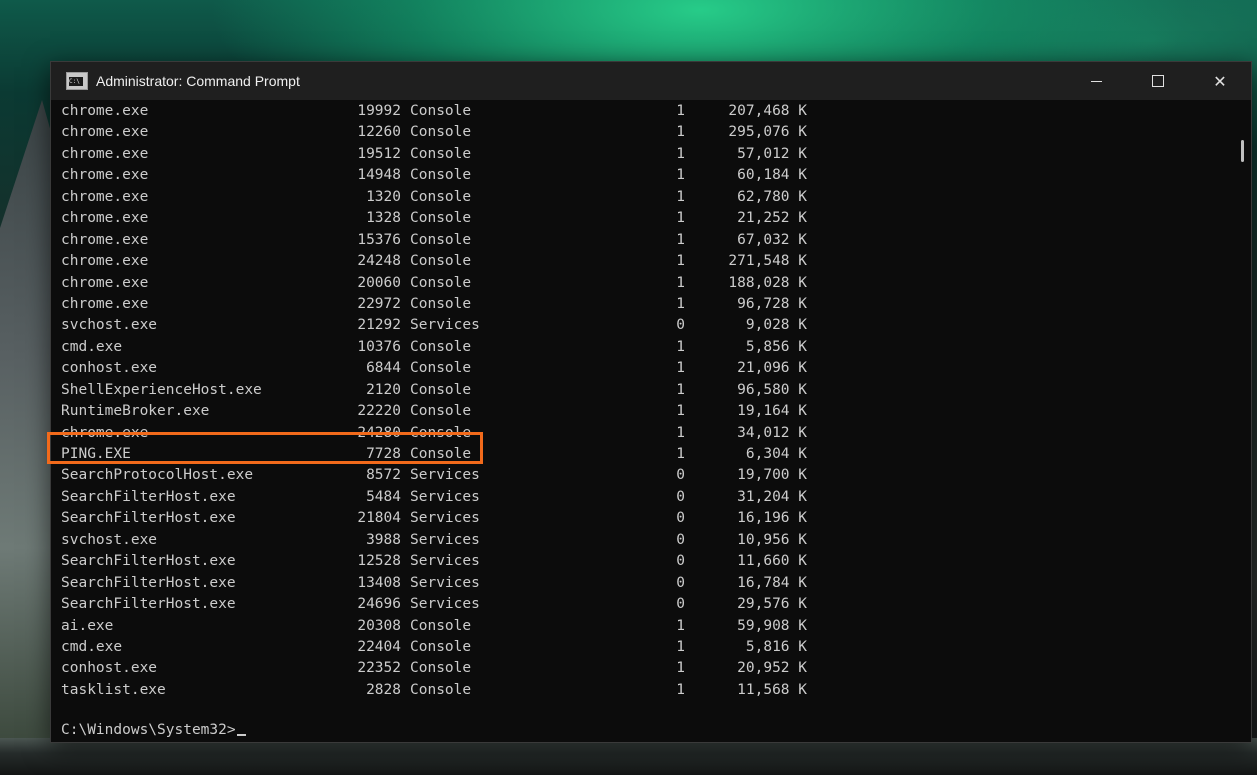 The image size is (1257, 775). Describe the element at coordinates (651, 81) in the screenshot. I see `title-bar: C:\ Administrator: Command Prompt ✕` at that location.